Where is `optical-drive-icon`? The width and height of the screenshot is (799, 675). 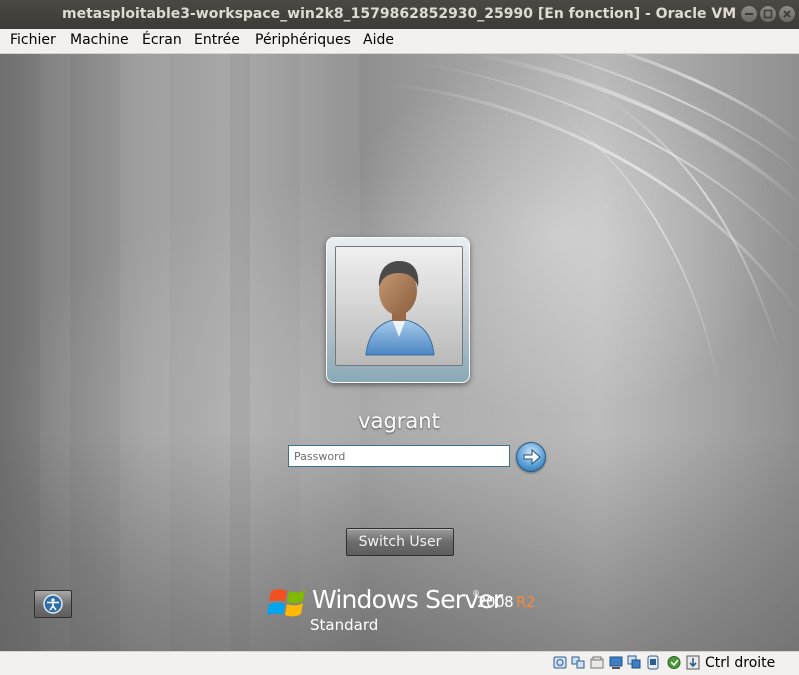
optical-drive-icon is located at coordinates (578, 662).